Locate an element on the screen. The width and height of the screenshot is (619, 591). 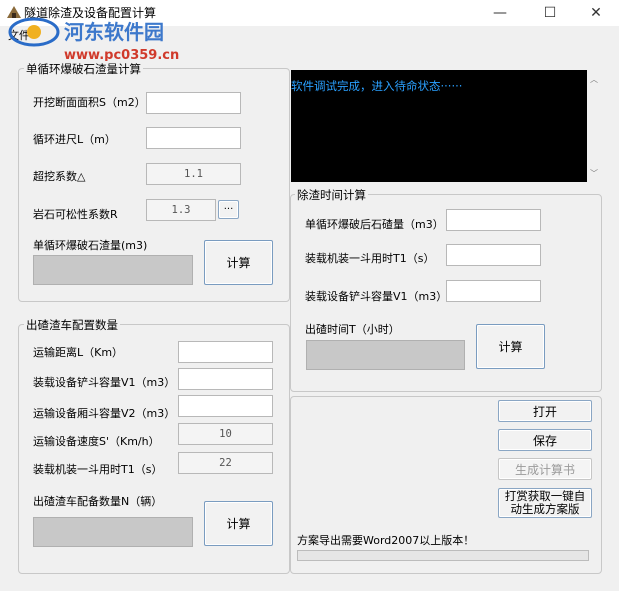
maximize-button: ☐ is located at coordinates (550, 13).